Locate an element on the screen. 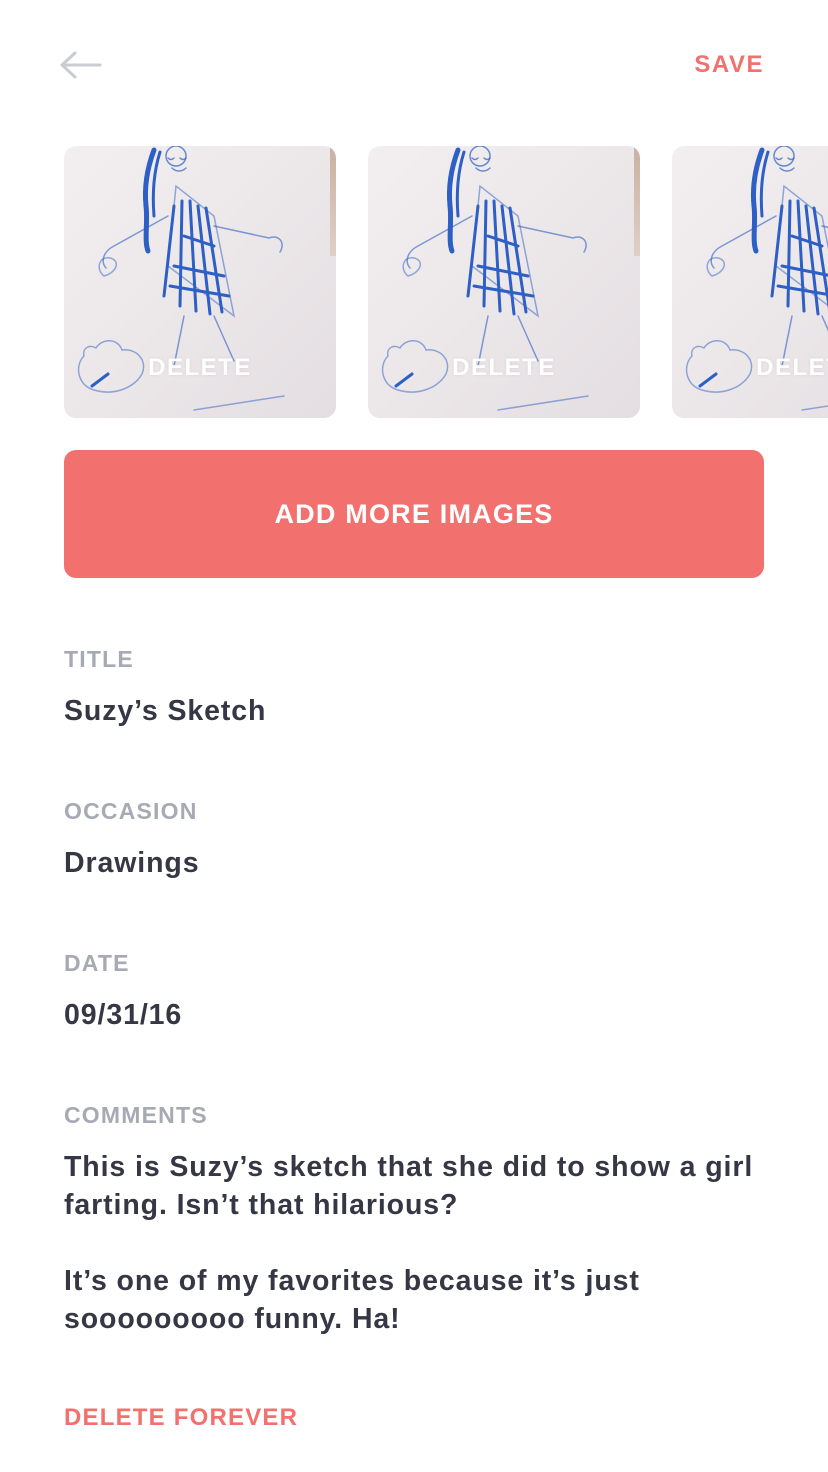  date-label: DATE is located at coordinates (97, 963).